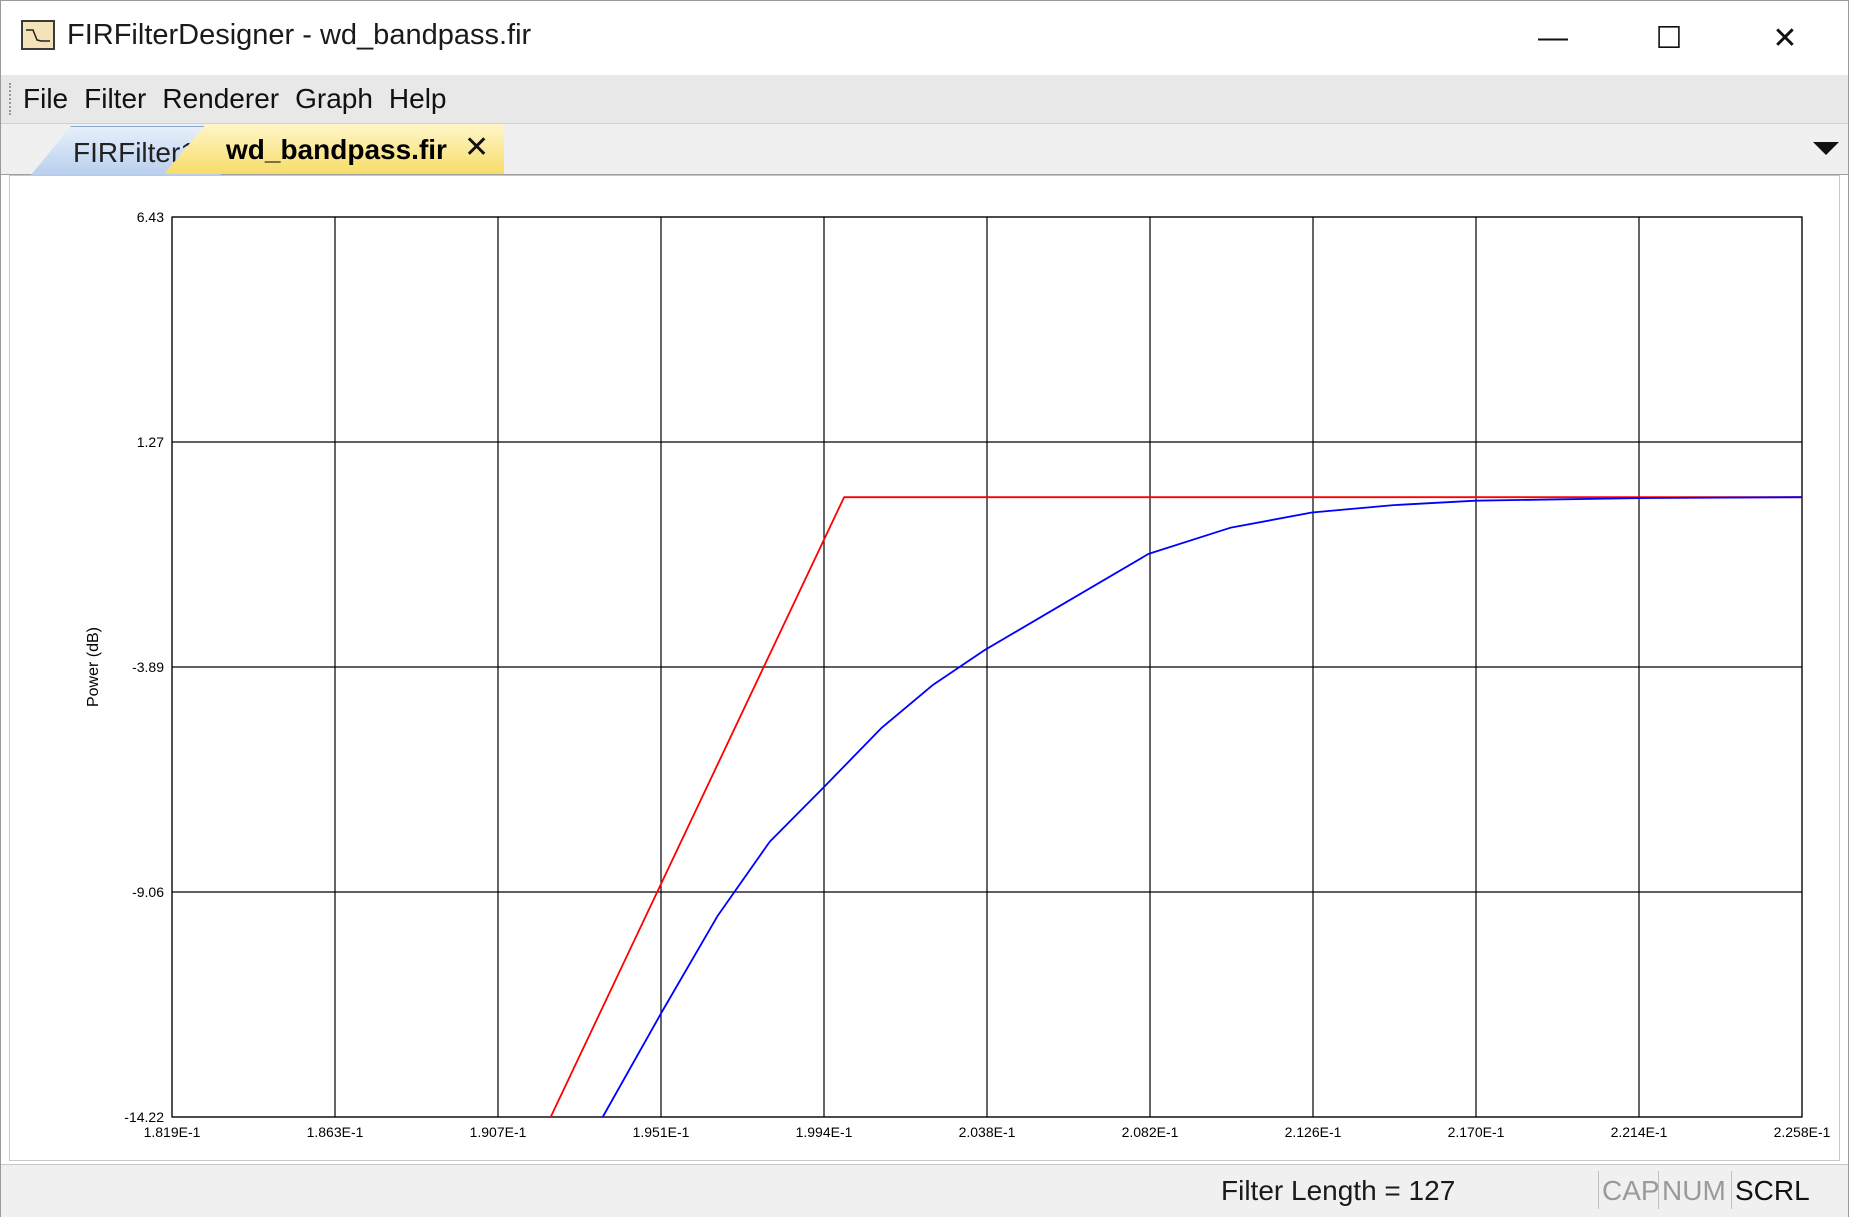 The image size is (1849, 1217). What do you see at coordinates (148, 667) in the screenshot?
I see `y-tick-label: -3.89` at bounding box center [148, 667].